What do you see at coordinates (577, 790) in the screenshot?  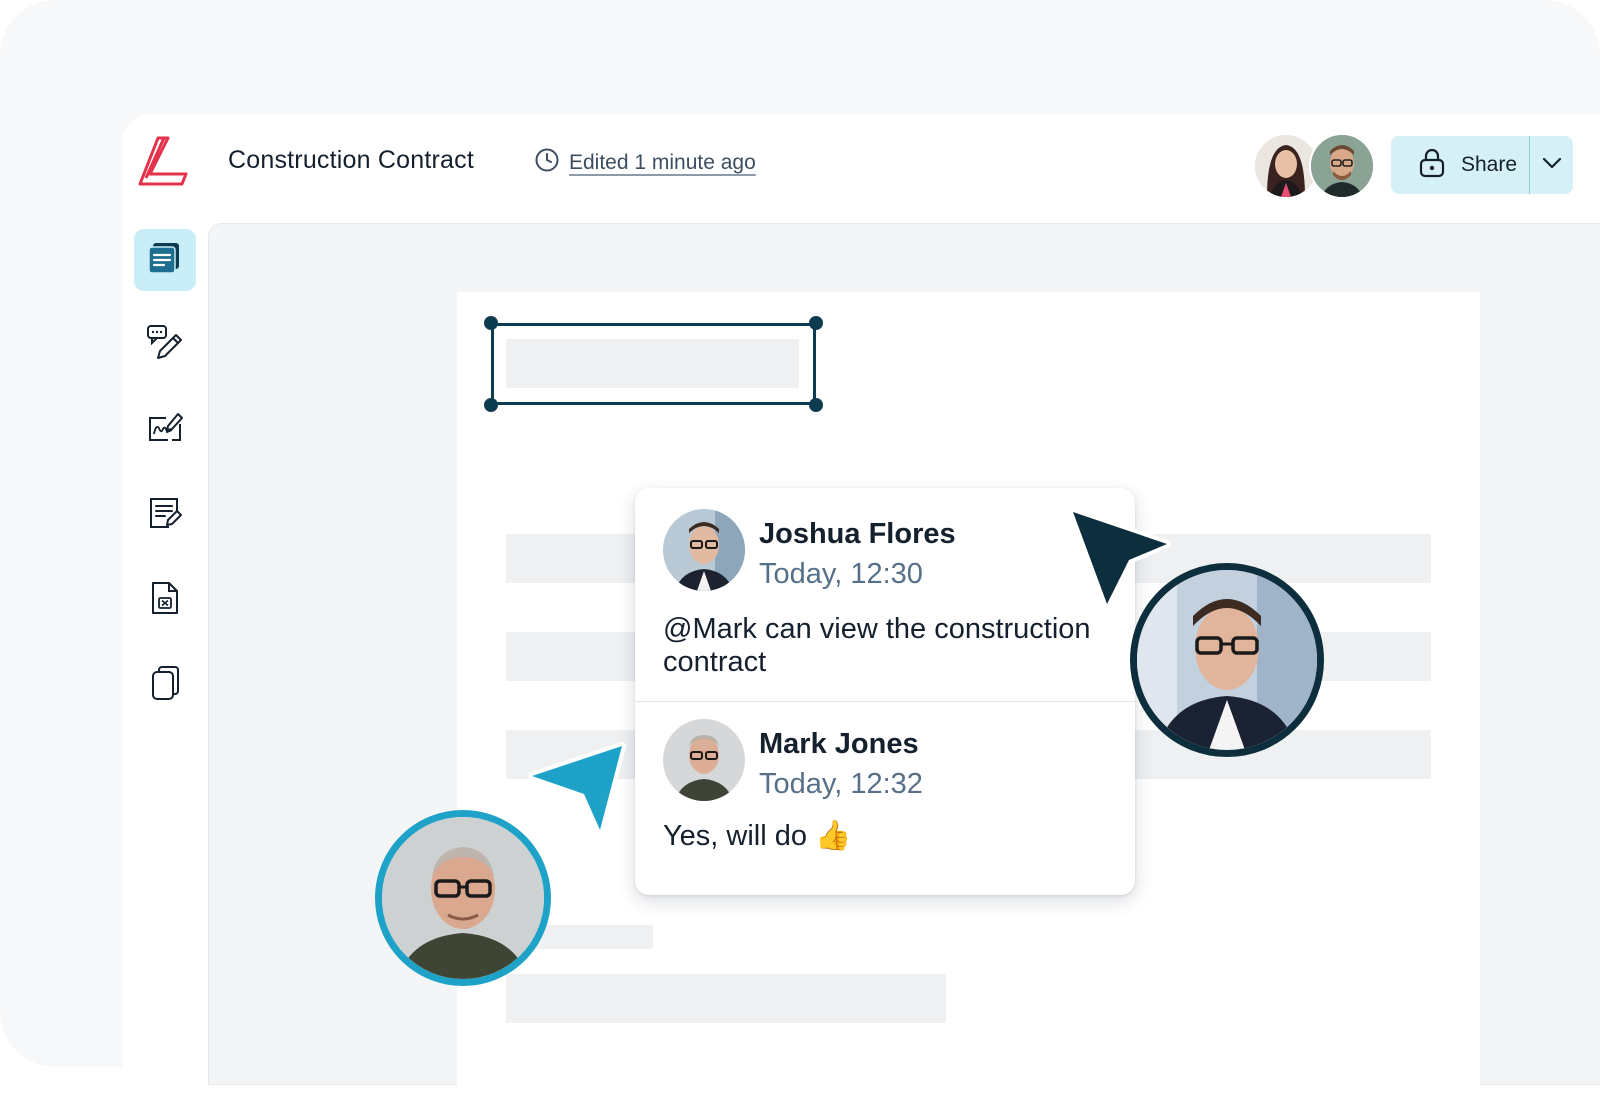 I see `teal-cursor-icon` at bounding box center [577, 790].